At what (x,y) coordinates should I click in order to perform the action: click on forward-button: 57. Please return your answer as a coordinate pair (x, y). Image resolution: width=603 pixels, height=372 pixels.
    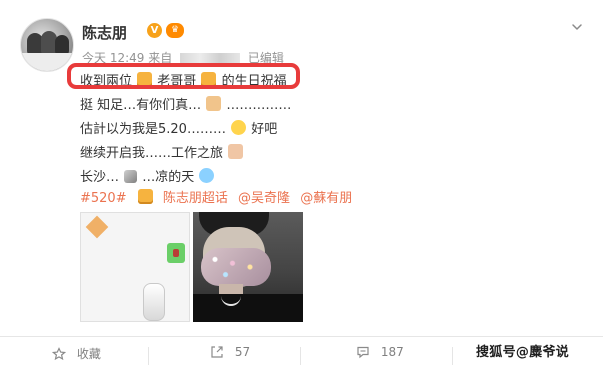
    Looking at the image, I should click on (230, 352).